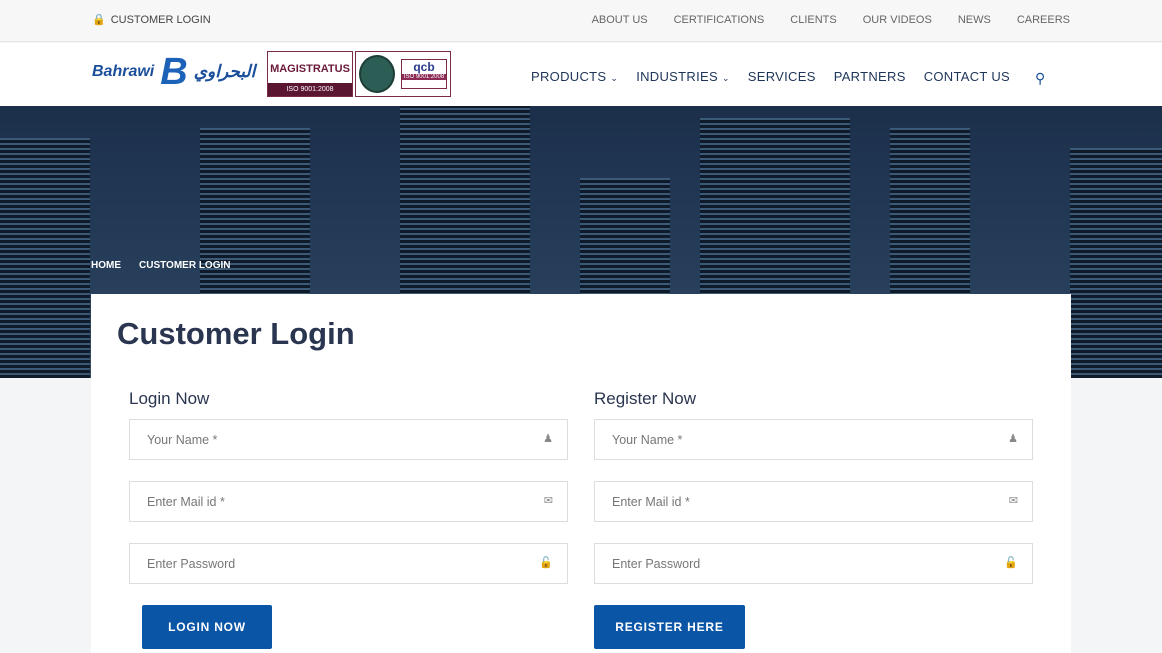 This screenshot has width=1162, height=653. I want to click on login-email-input, so click(348, 501).